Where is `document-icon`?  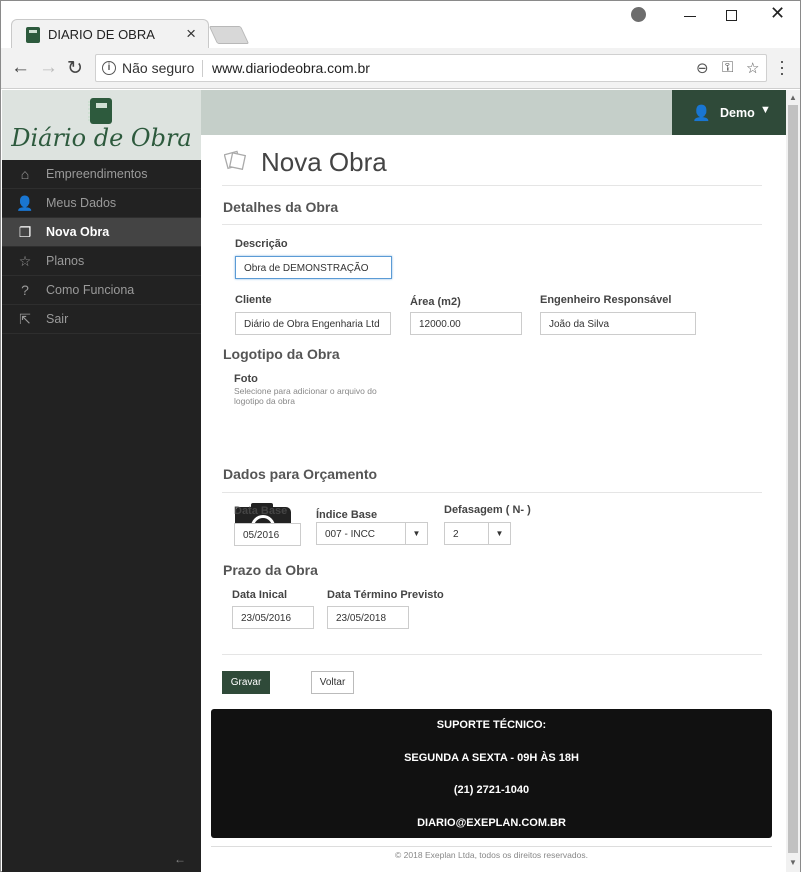 document-icon is located at coordinates (235, 160).